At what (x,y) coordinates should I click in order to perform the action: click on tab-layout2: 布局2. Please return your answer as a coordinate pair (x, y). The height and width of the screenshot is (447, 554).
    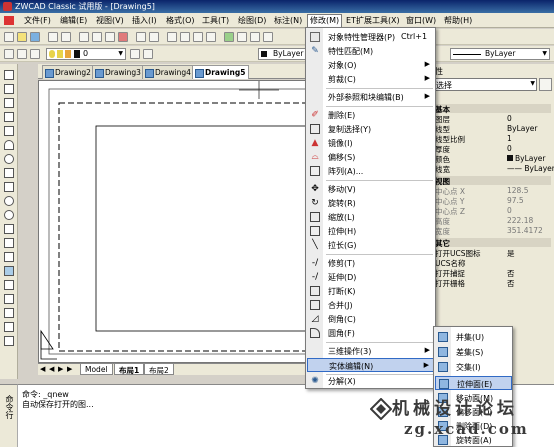
    Looking at the image, I should click on (159, 369).